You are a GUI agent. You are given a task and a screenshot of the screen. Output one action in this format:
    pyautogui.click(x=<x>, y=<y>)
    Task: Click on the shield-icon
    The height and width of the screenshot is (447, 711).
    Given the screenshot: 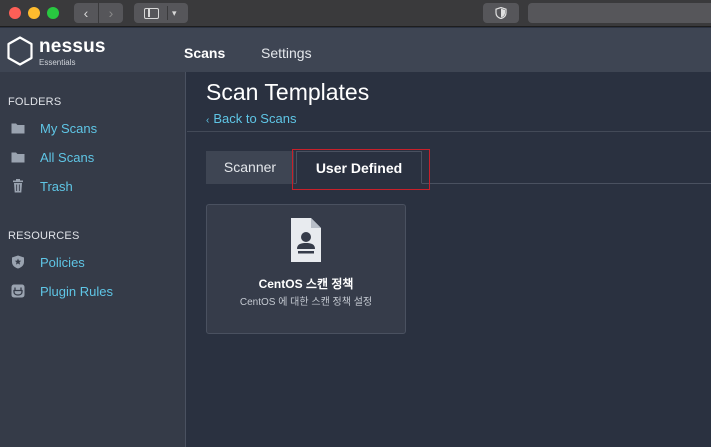 What is the action you would take?
    pyautogui.click(x=501, y=13)
    